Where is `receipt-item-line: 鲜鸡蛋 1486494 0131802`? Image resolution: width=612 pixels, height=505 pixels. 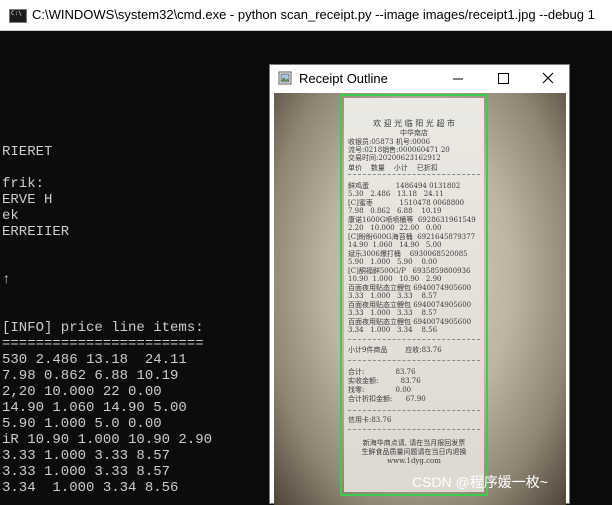 receipt-item-line: 鲜鸡蛋 1486494 0131802 is located at coordinates (404, 186).